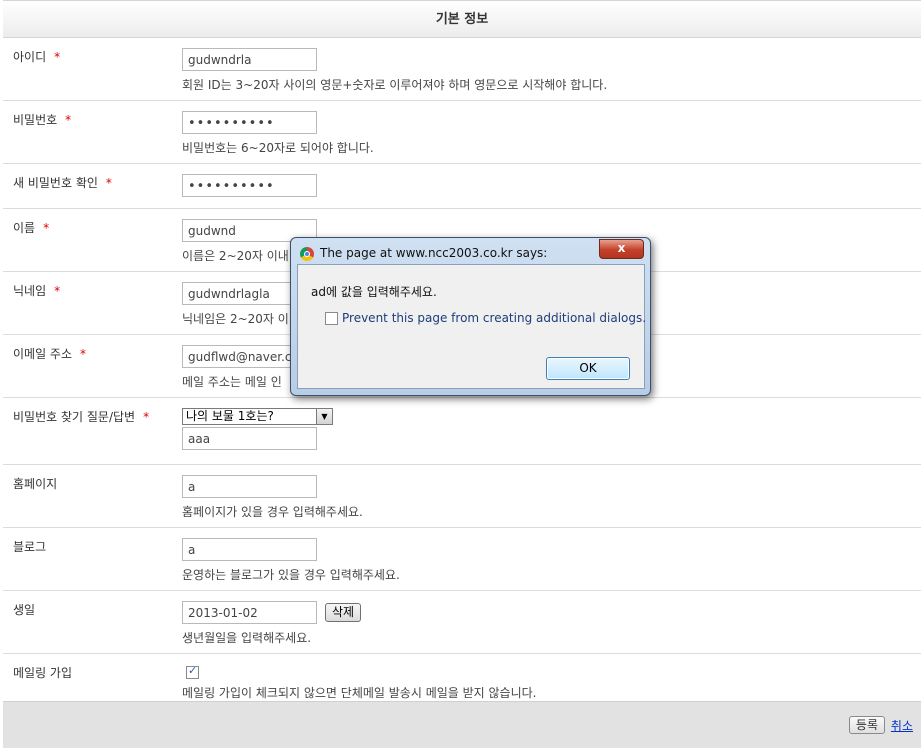 The width and height of the screenshot is (924, 752). Describe the element at coordinates (24, 610) in the screenshot. I see `row-label: 생일` at that location.